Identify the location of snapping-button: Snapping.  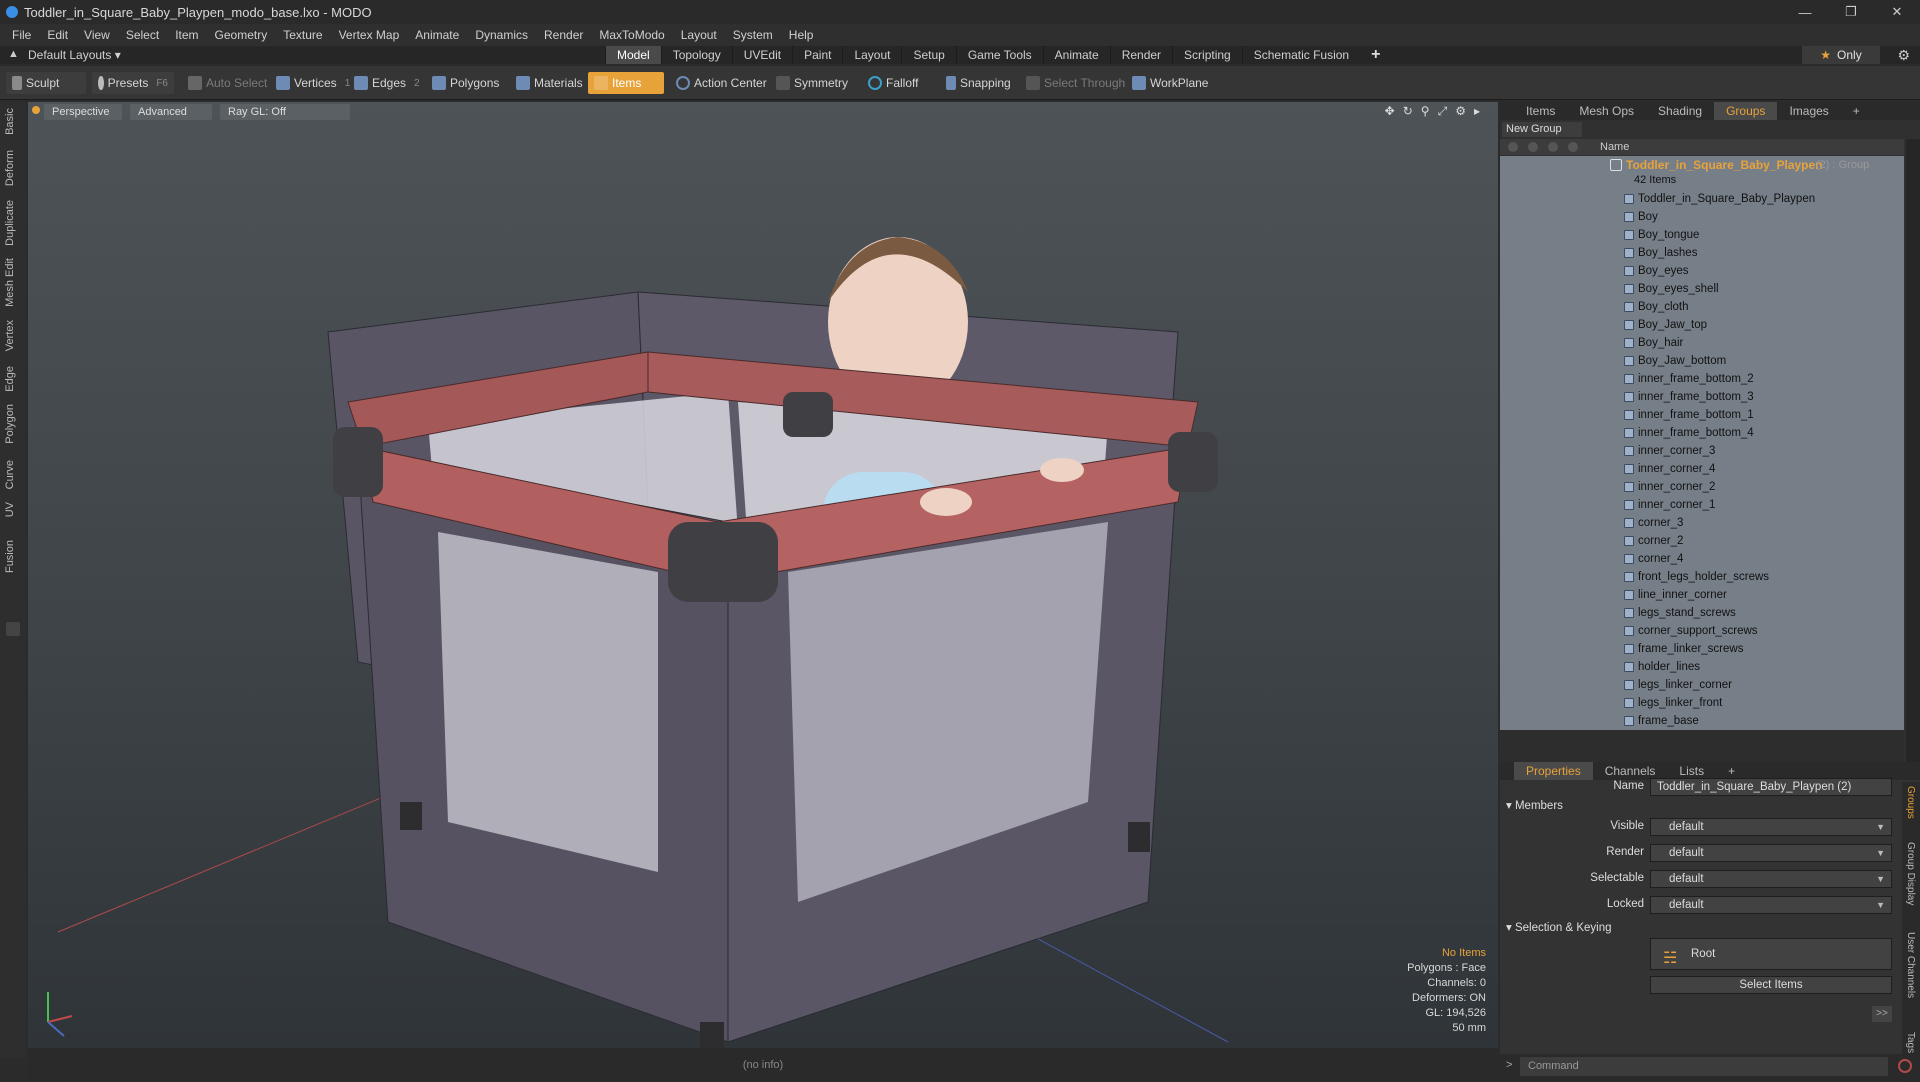
(978, 83).